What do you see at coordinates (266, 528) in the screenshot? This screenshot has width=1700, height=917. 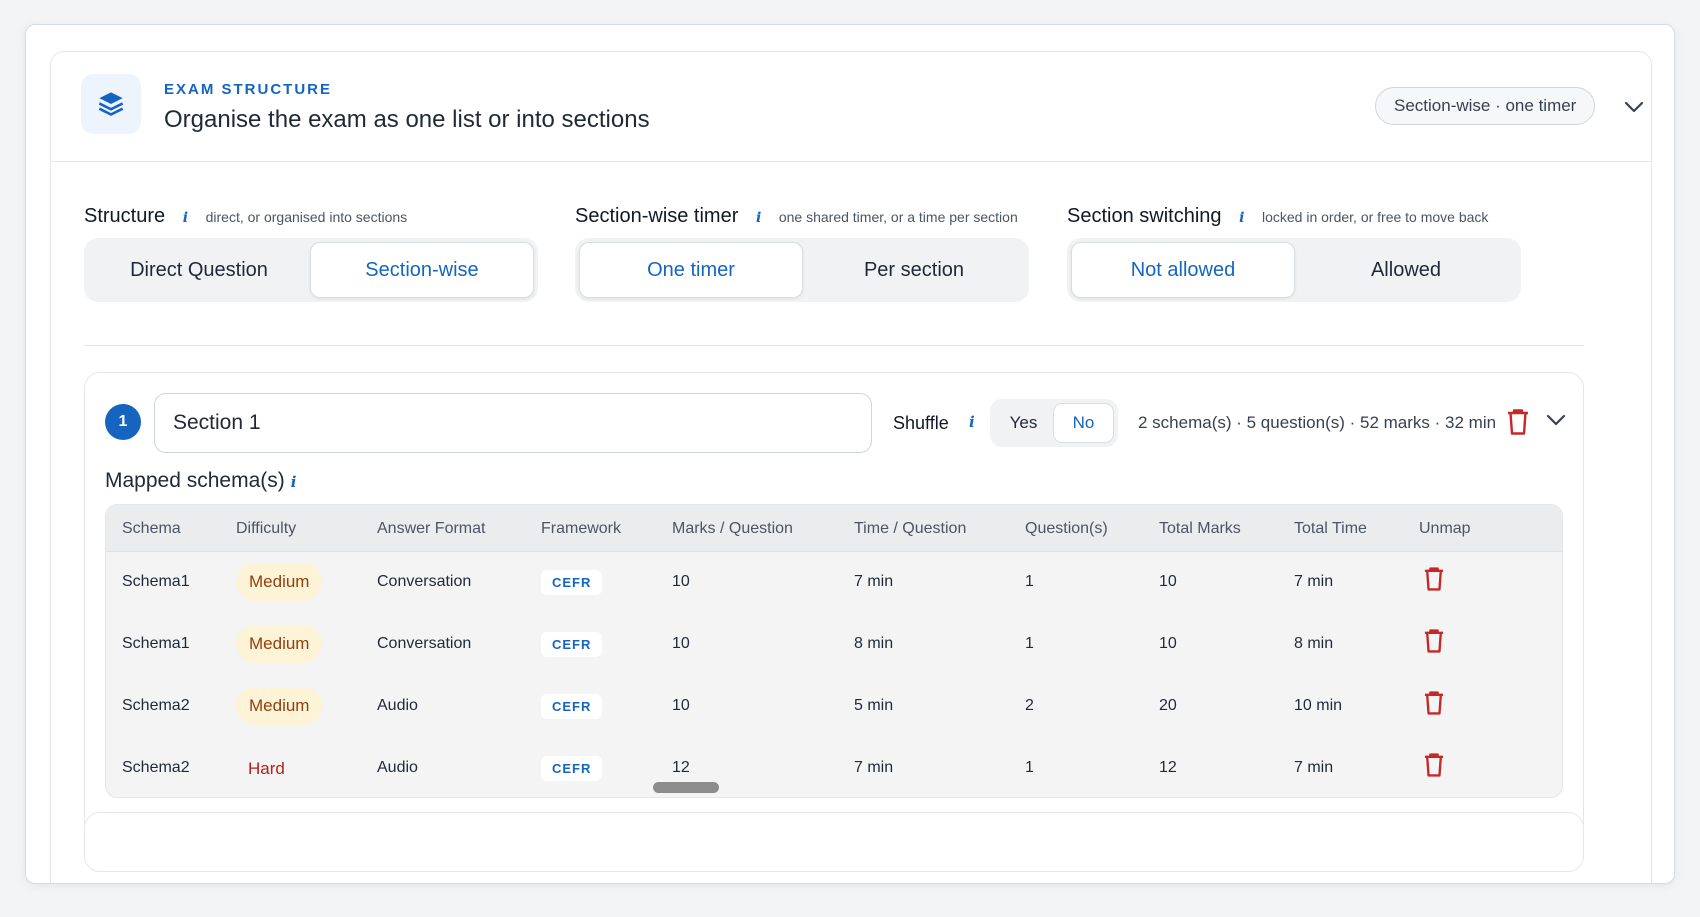 I see `col-difficulty: Difficulty` at bounding box center [266, 528].